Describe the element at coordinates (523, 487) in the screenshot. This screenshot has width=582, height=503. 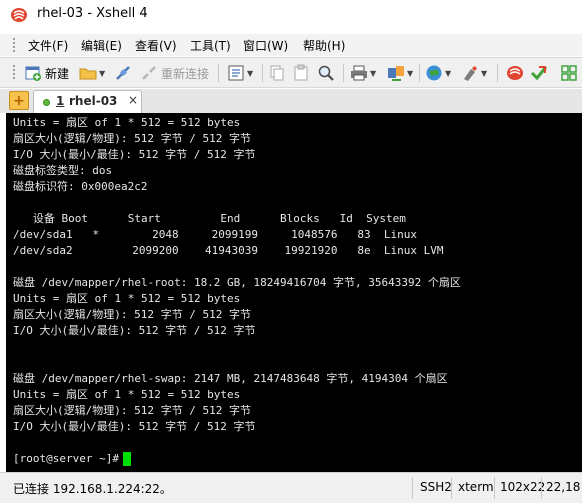
I see `terminal-size-status: 102x22` at that location.